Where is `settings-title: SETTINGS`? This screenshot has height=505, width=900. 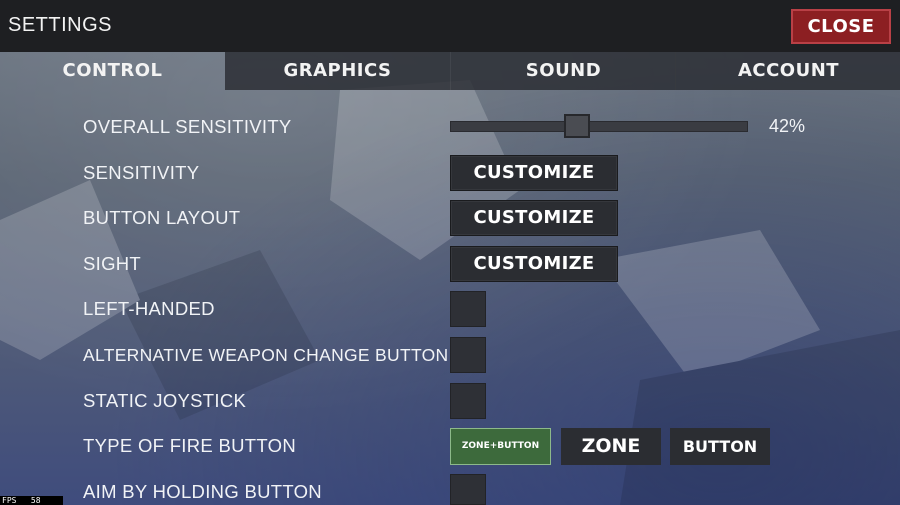 settings-title: SETTINGS is located at coordinates (60, 25).